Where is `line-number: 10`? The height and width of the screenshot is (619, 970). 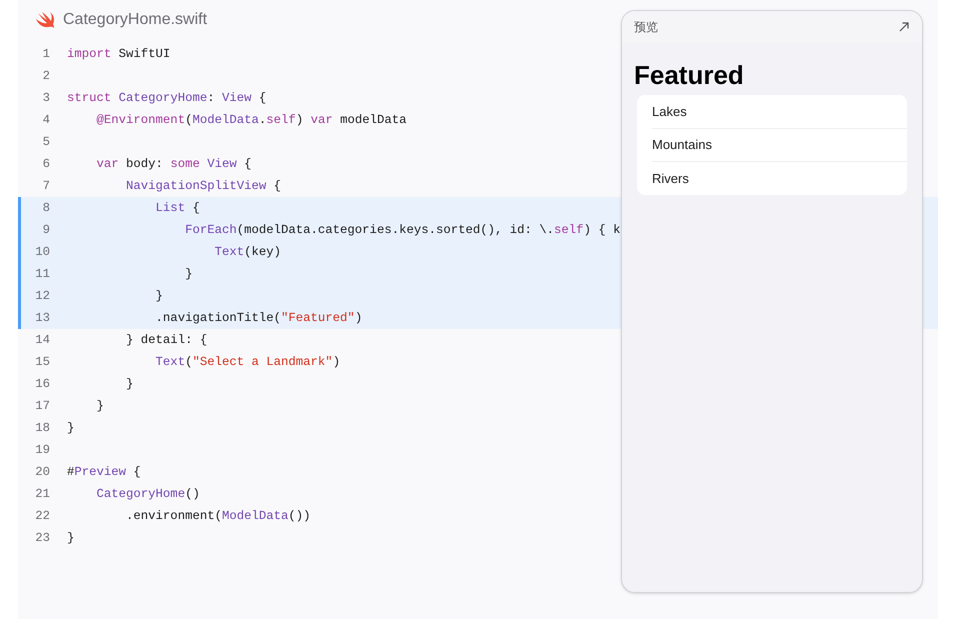 line-number: 10 is located at coordinates (42, 252).